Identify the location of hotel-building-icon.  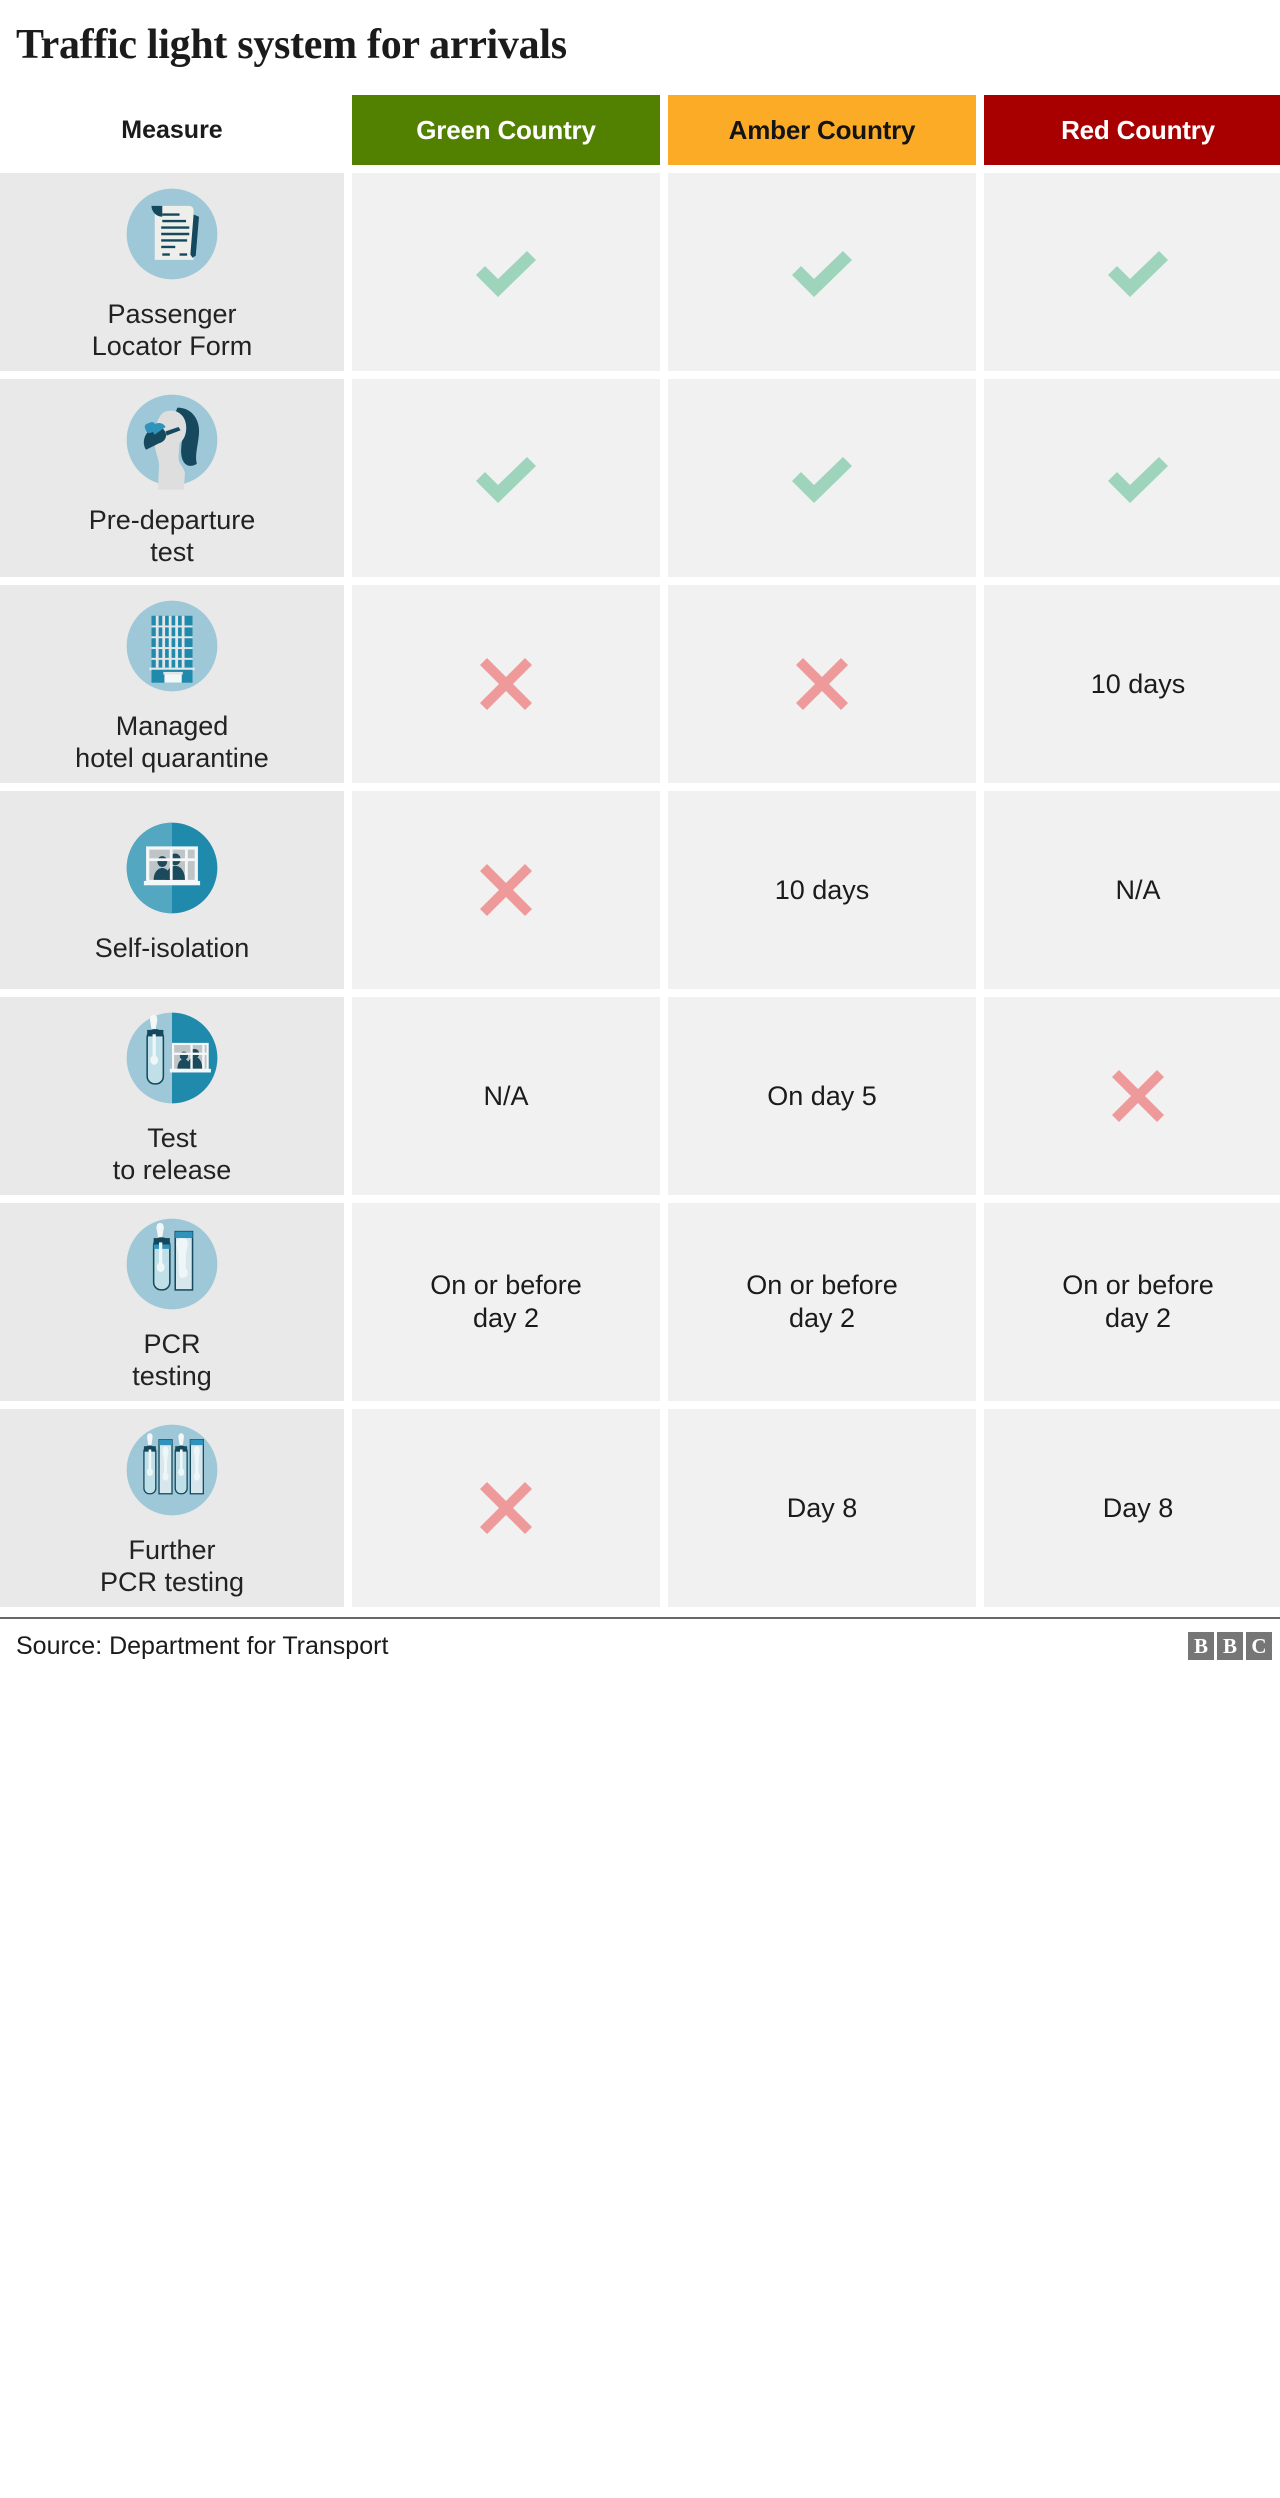
(172, 646).